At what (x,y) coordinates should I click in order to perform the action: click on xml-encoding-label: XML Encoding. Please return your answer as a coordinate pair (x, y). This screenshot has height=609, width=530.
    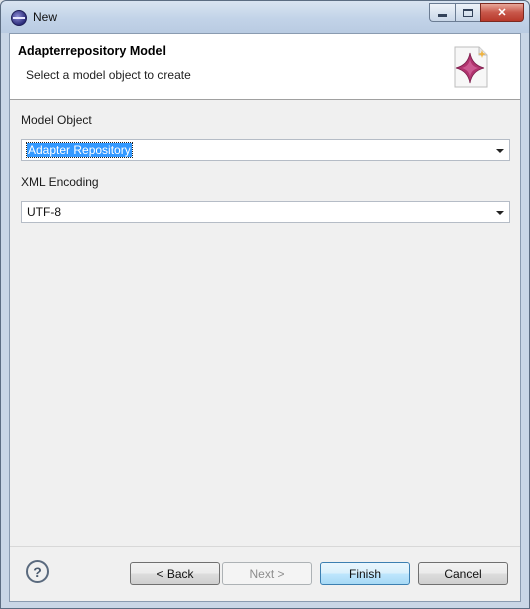
    Looking at the image, I should click on (60, 182).